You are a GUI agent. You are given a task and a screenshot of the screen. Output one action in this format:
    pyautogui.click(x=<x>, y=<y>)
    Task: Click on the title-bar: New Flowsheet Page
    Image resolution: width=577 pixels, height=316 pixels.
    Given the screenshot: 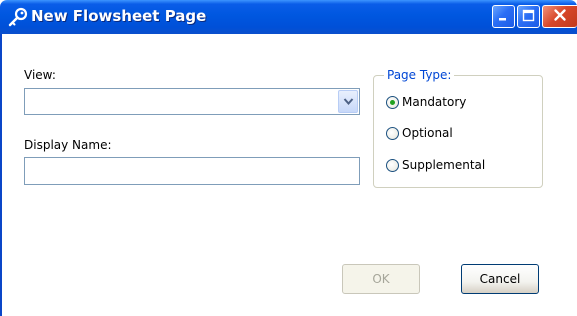 What is the action you would take?
    pyautogui.click(x=288, y=17)
    